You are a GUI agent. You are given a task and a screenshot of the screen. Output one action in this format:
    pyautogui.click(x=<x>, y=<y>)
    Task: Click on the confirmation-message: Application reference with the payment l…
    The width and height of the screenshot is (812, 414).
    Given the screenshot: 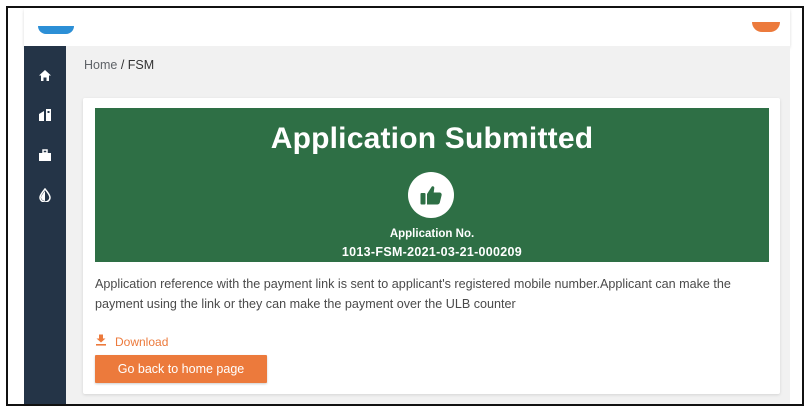 What is the action you would take?
    pyautogui.click(x=413, y=294)
    